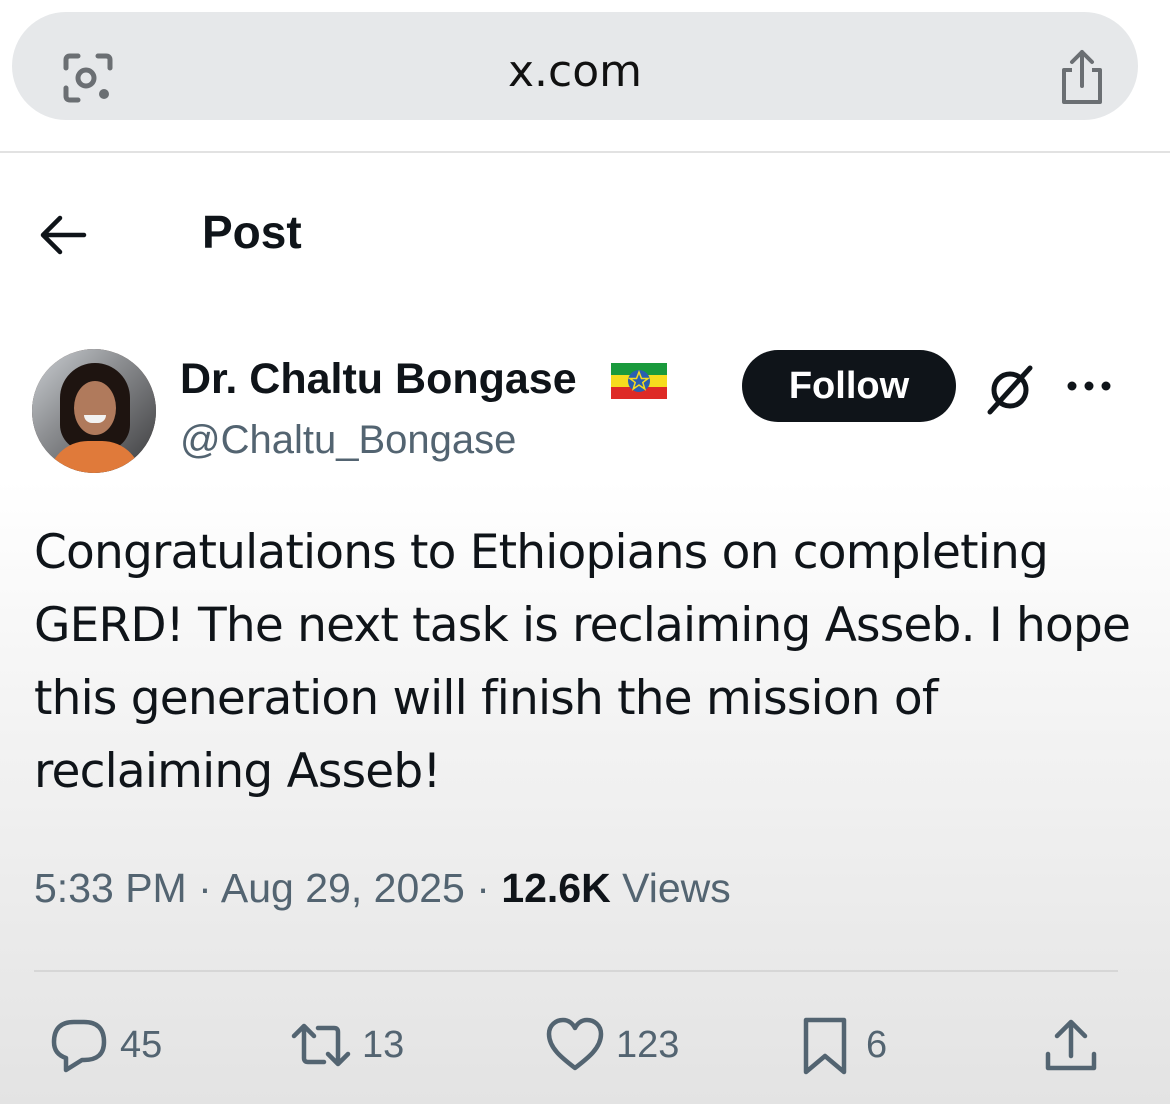 The image size is (1170, 1104). Describe the element at coordinates (575, 72) in the screenshot. I see `url-text: x.com` at that location.